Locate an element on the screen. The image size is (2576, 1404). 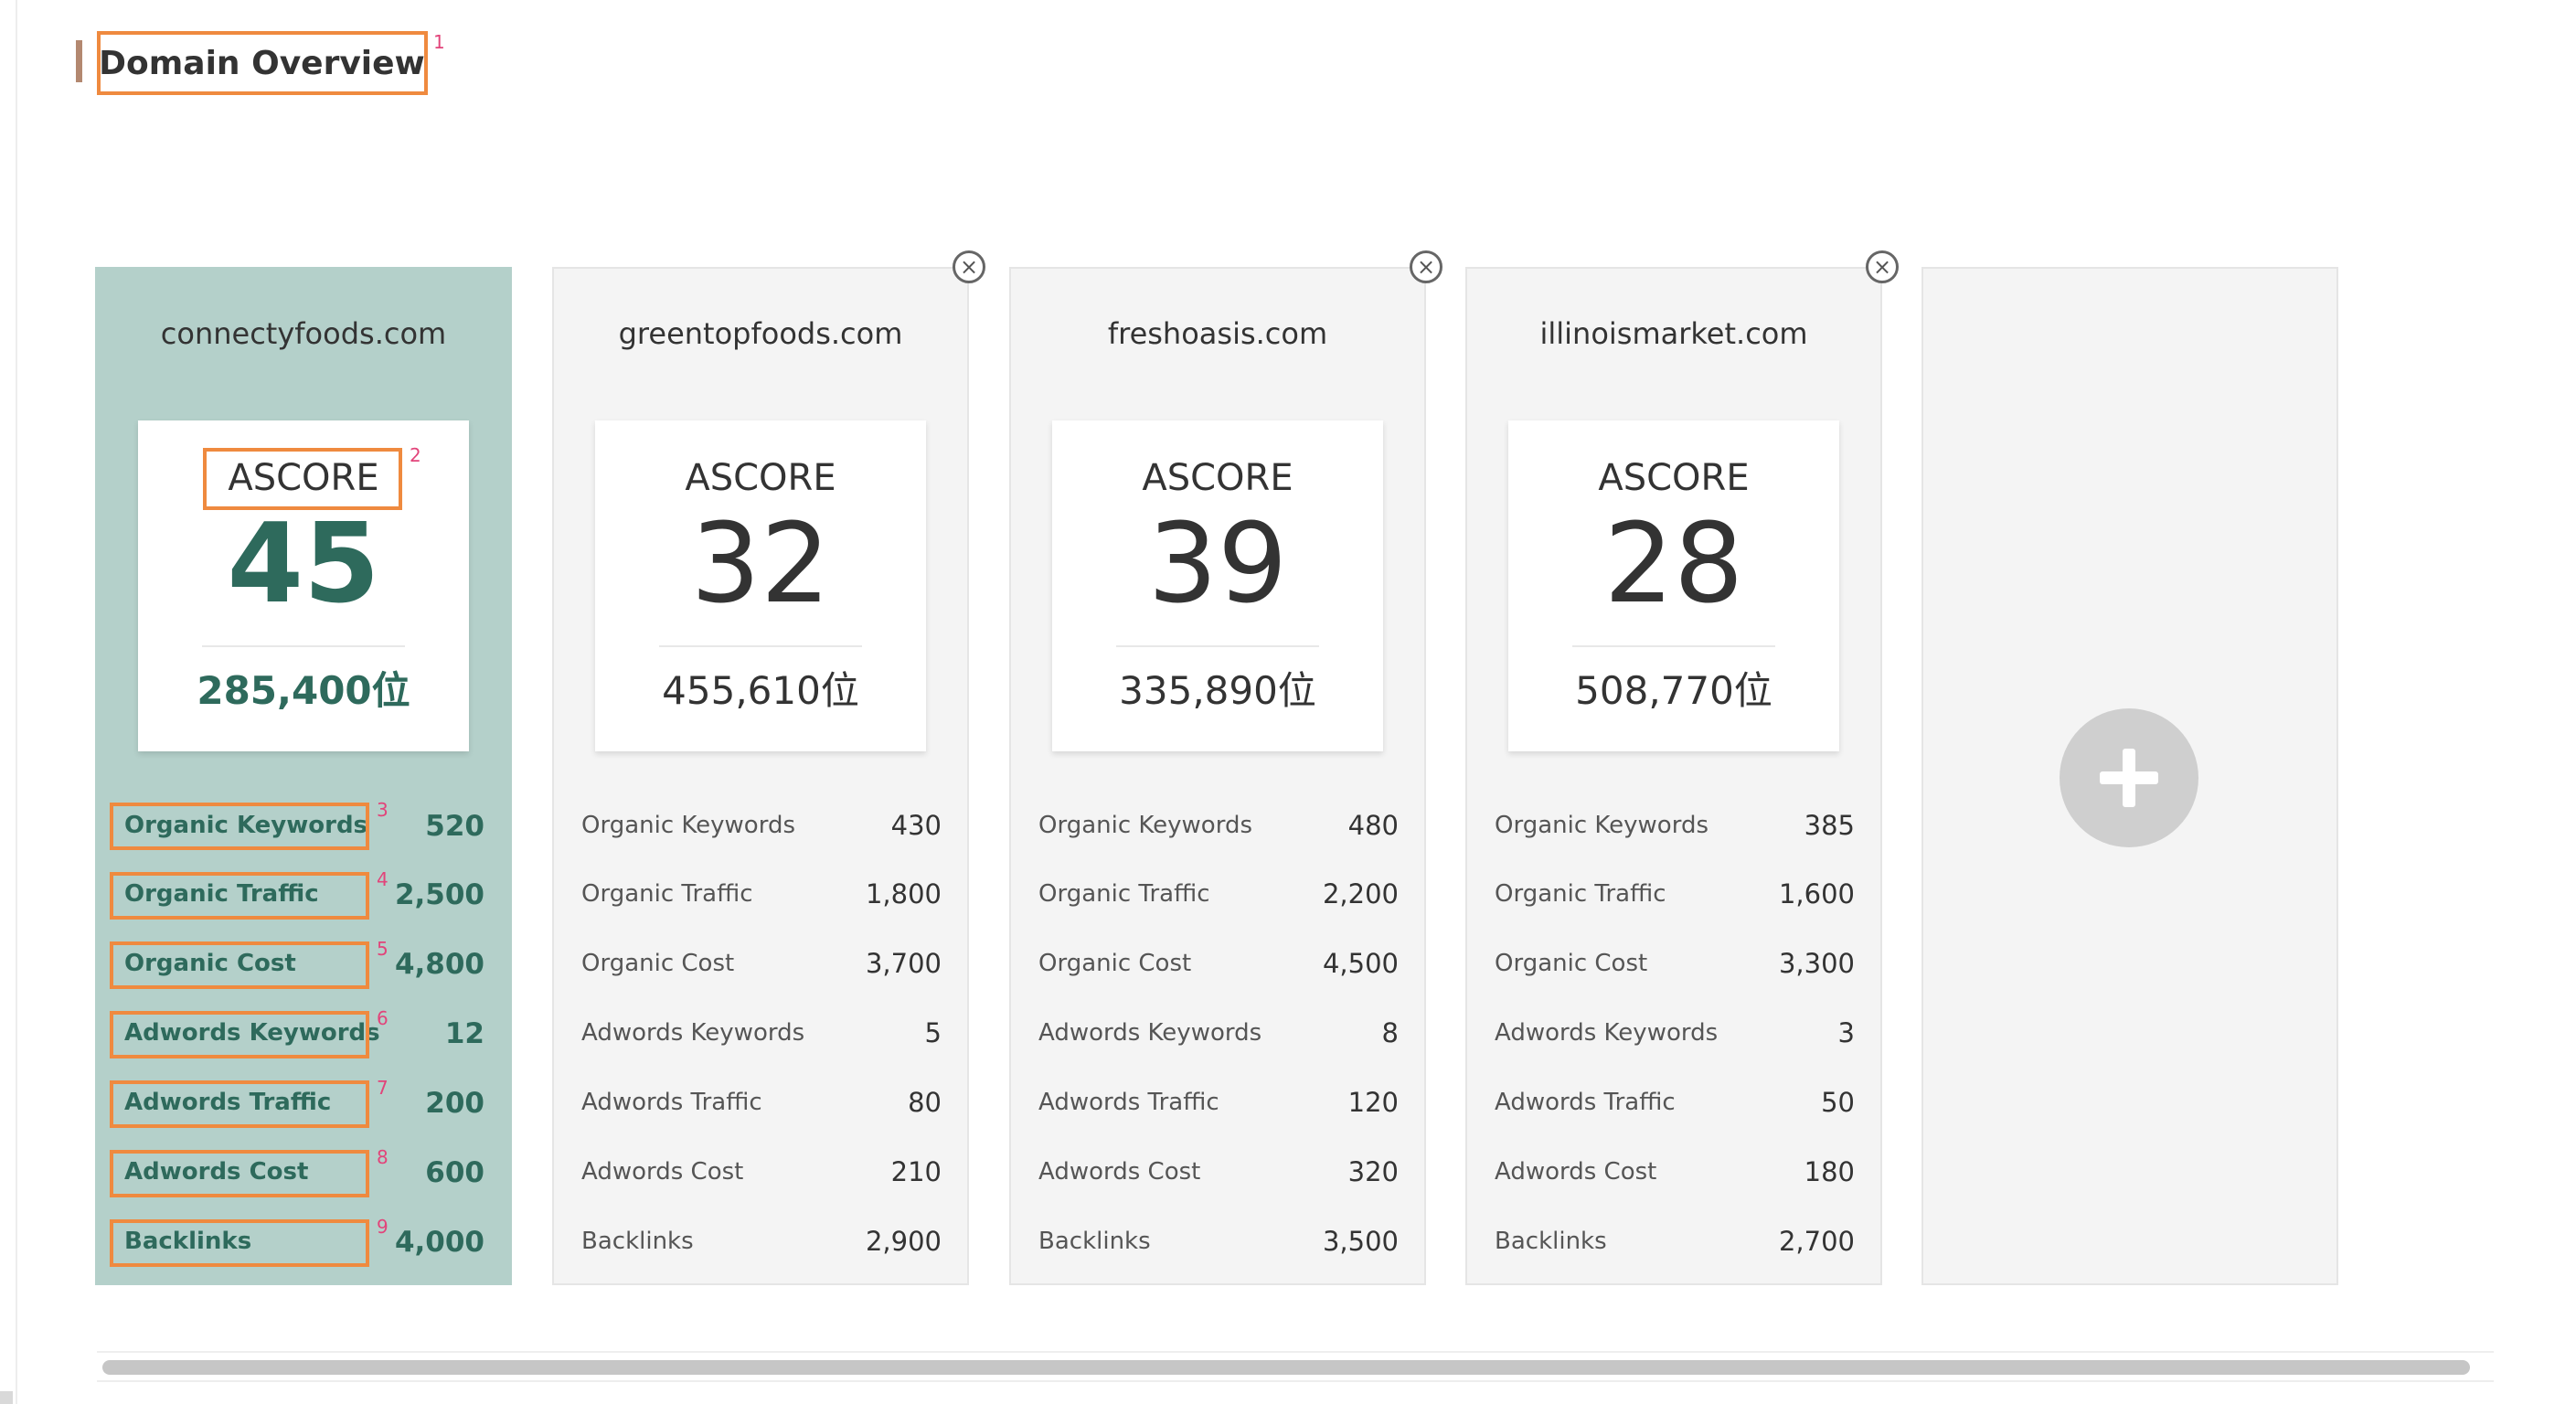
metric-value: 320 is located at coordinates (1373, 1172).